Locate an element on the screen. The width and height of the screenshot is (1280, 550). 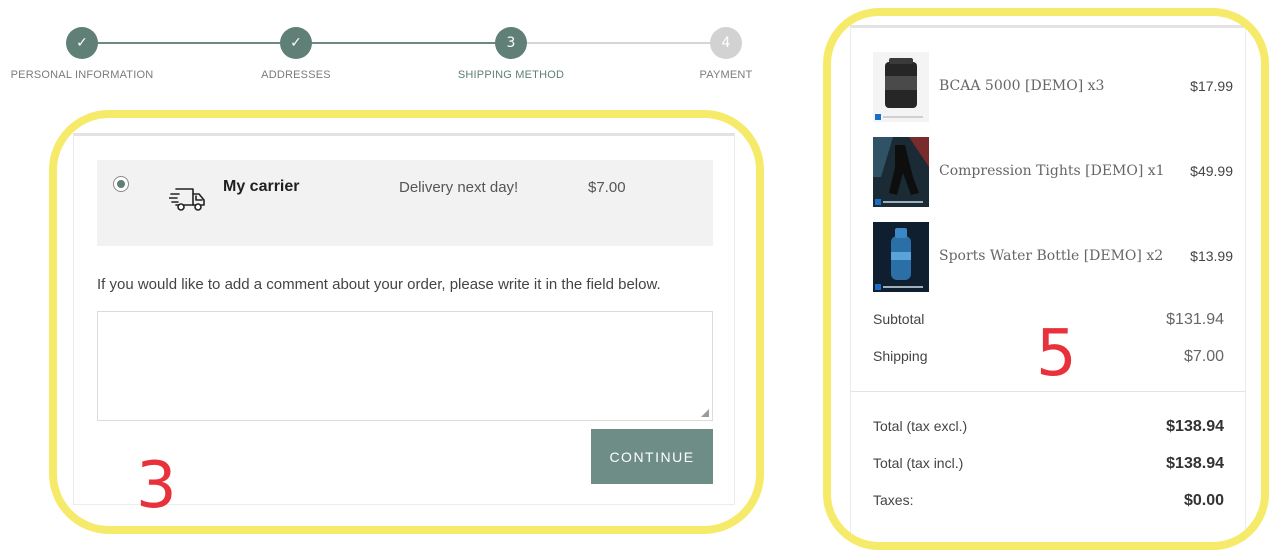
carrier-name: My carrier is located at coordinates (261, 186).